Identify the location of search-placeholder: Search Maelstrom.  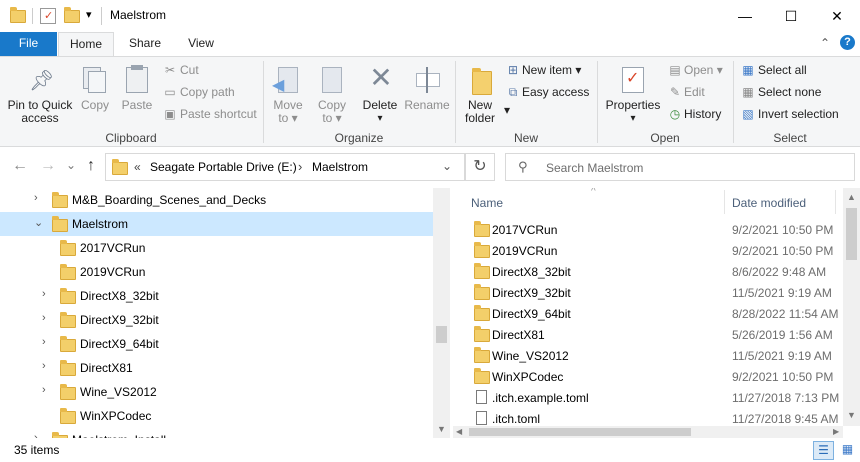
(594, 168).